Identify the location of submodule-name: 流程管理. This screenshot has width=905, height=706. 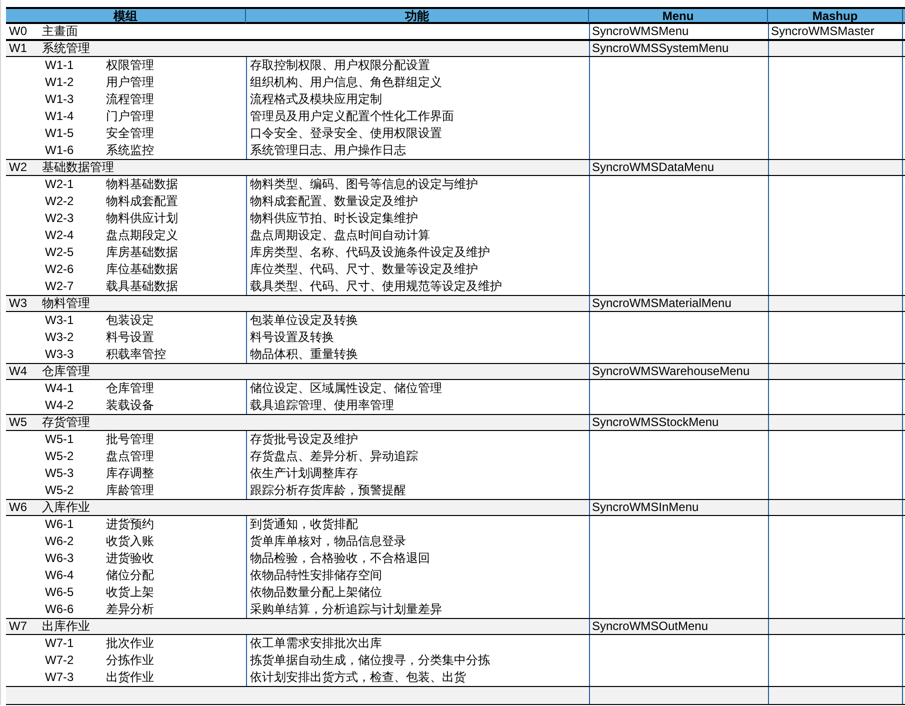
(130, 99).